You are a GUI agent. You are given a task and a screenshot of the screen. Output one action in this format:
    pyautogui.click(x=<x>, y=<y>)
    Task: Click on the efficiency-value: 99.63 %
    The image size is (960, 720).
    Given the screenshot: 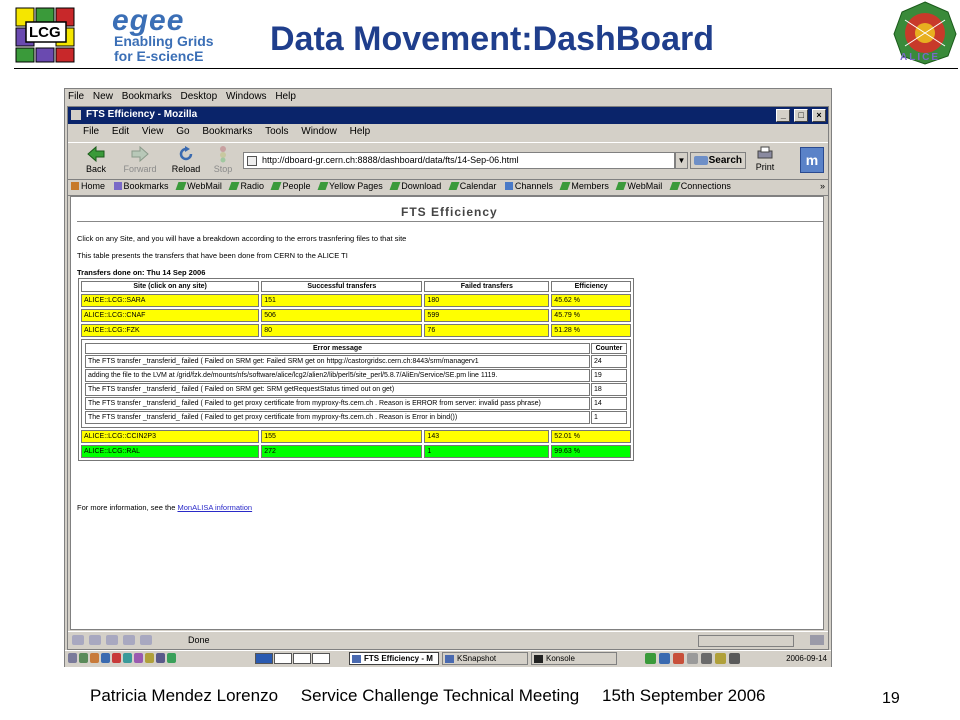 What is the action you would take?
    pyautogui.click(x=591, y=451)
    